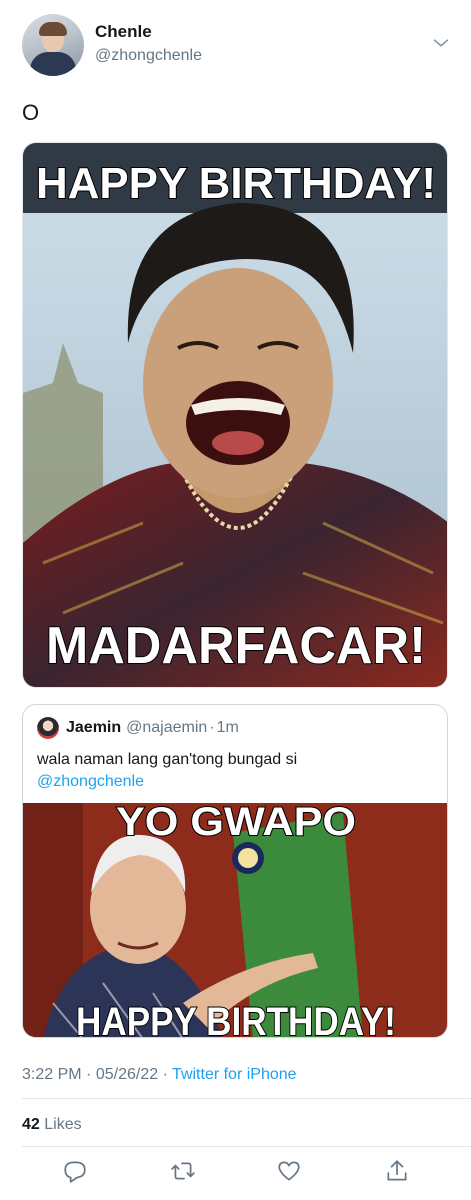 This screenshot has width=471, height=1200. Describe the element at coordinates (236, 1019) in the screenshot. I see `quoted-image-caption-bottom: HAPPY BIRTHDAY!` at that location.